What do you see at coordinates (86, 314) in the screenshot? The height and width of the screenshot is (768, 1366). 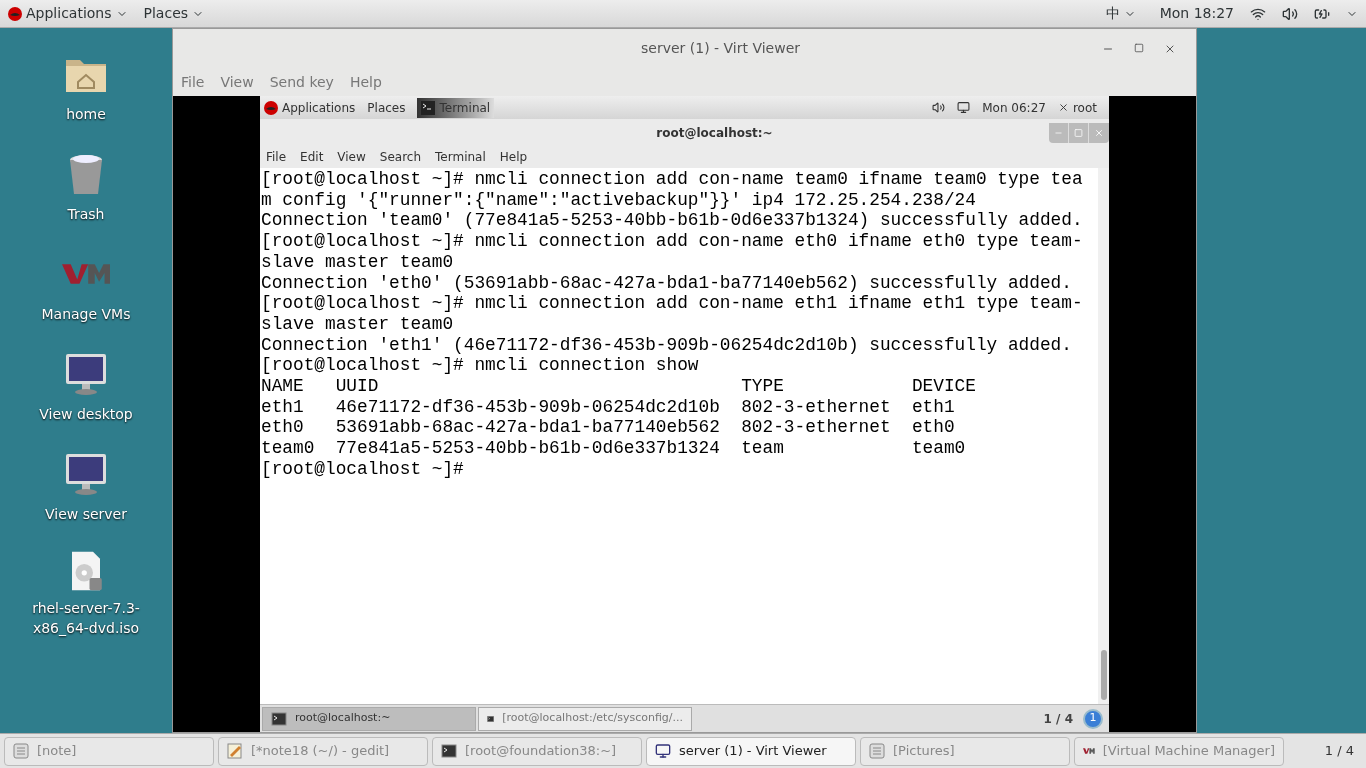 I see `desktop-icon-label: Manage VMs` at bounding box center [86, 314].